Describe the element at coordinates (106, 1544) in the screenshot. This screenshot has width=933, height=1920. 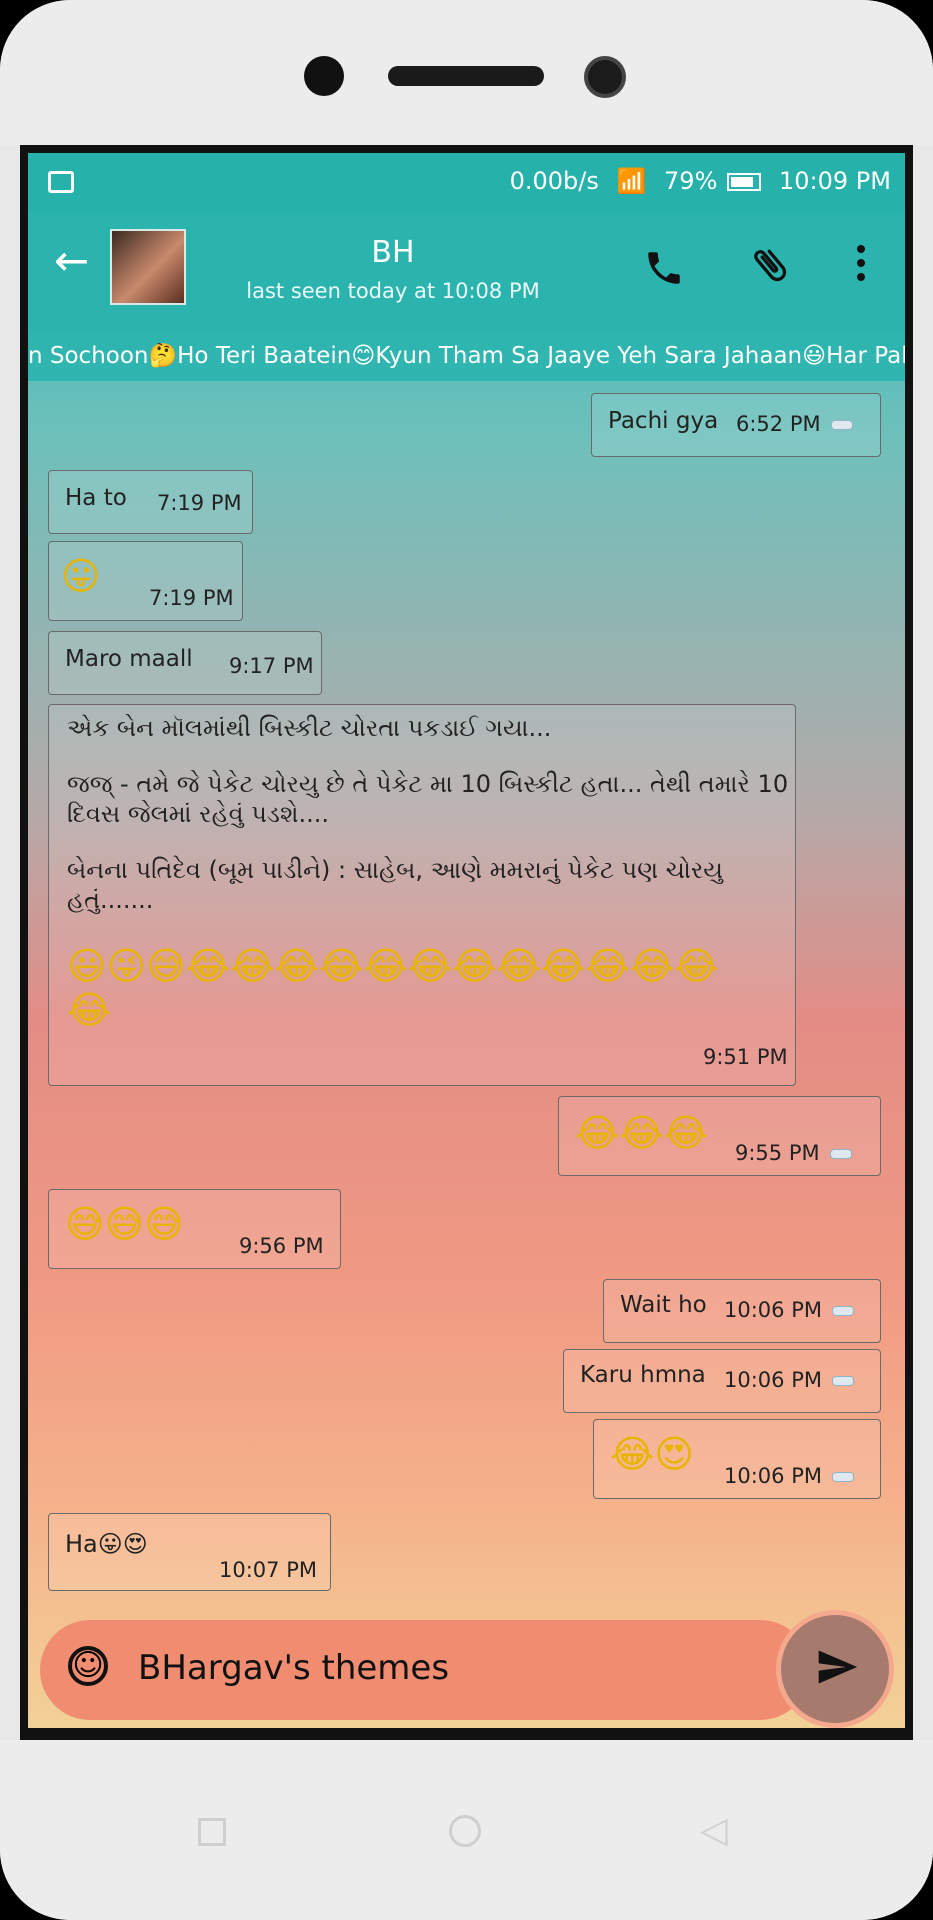
I see `message-text: Ha😛😍` at that location.